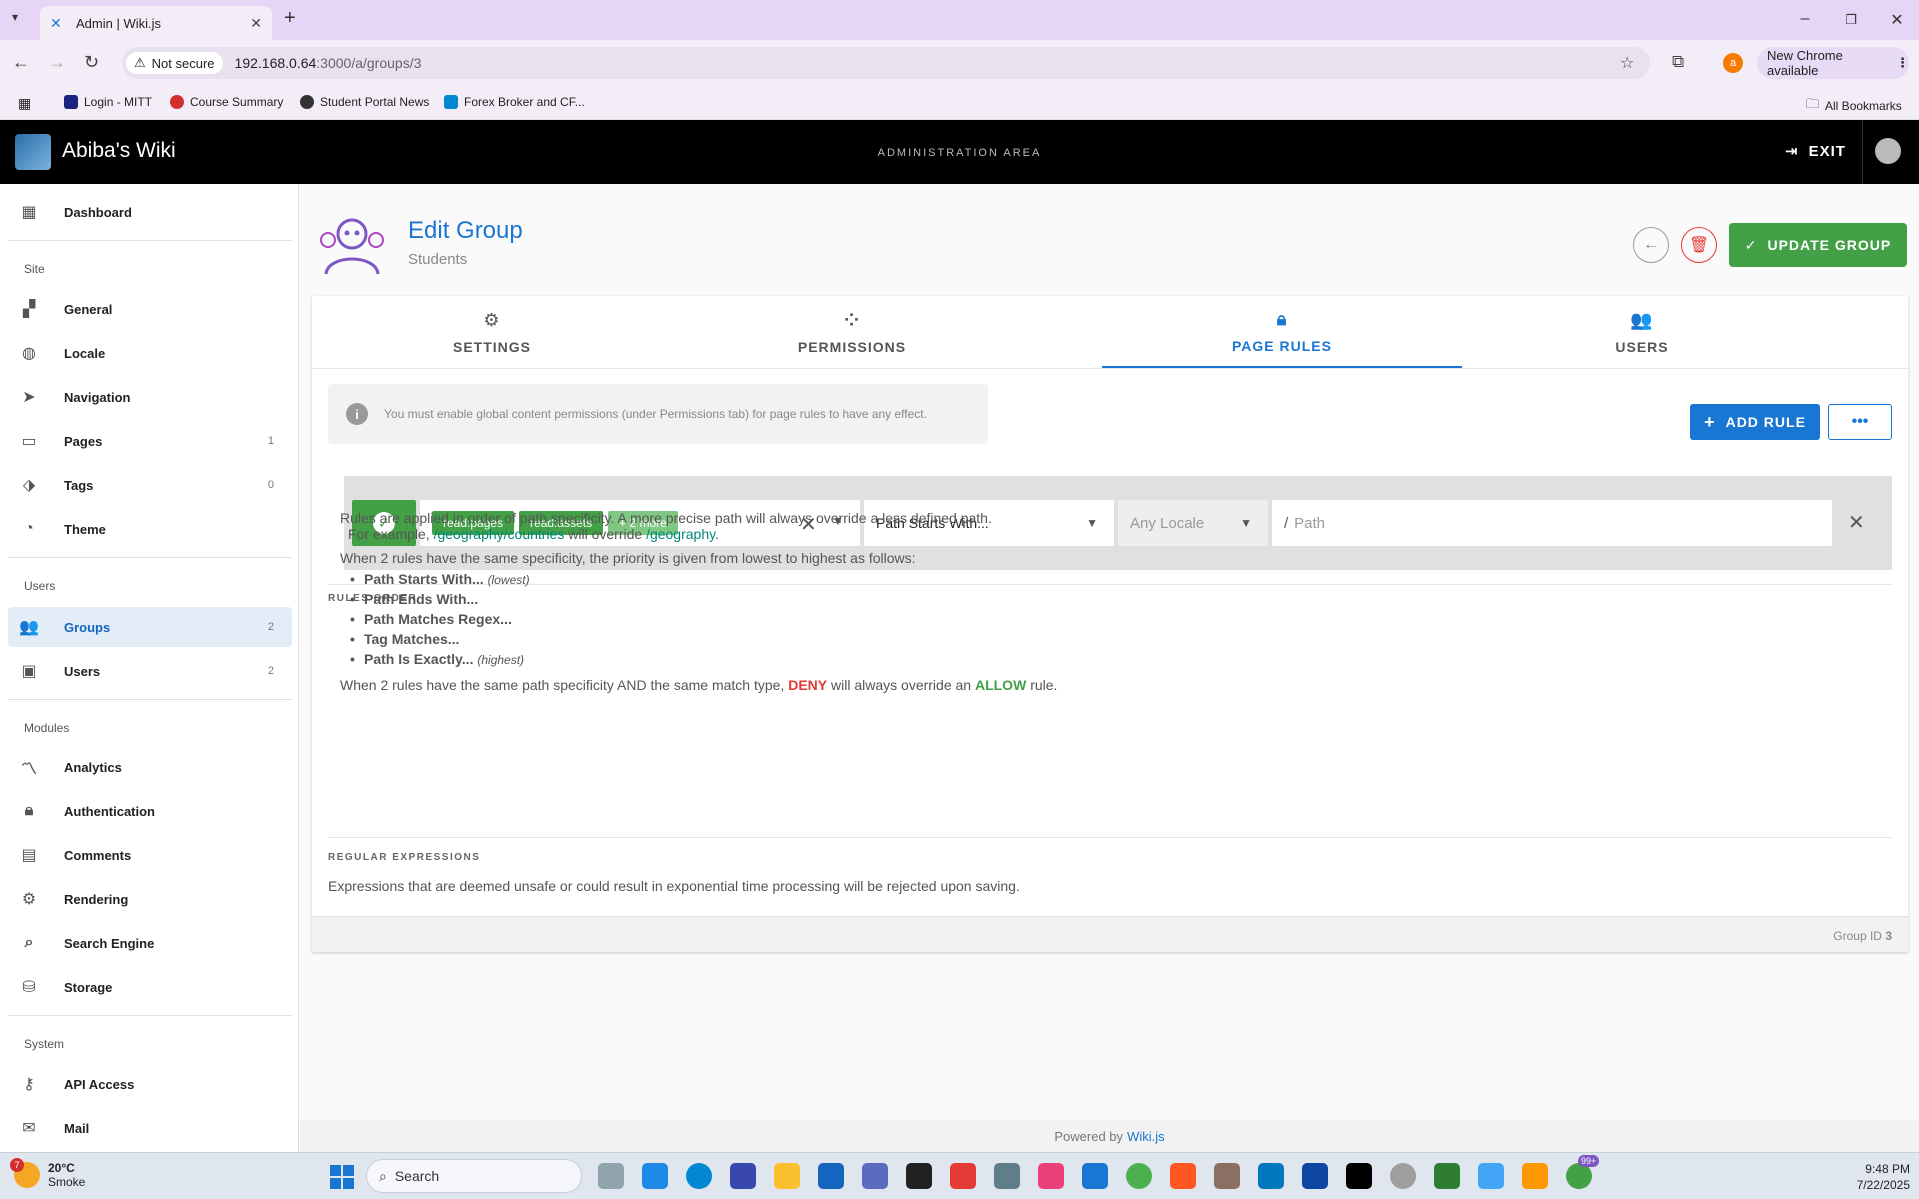  Describe the element at coordinates (150, 529) in the screenshot. I see `sidebar-item-theme: ◔ Theme` at that location.